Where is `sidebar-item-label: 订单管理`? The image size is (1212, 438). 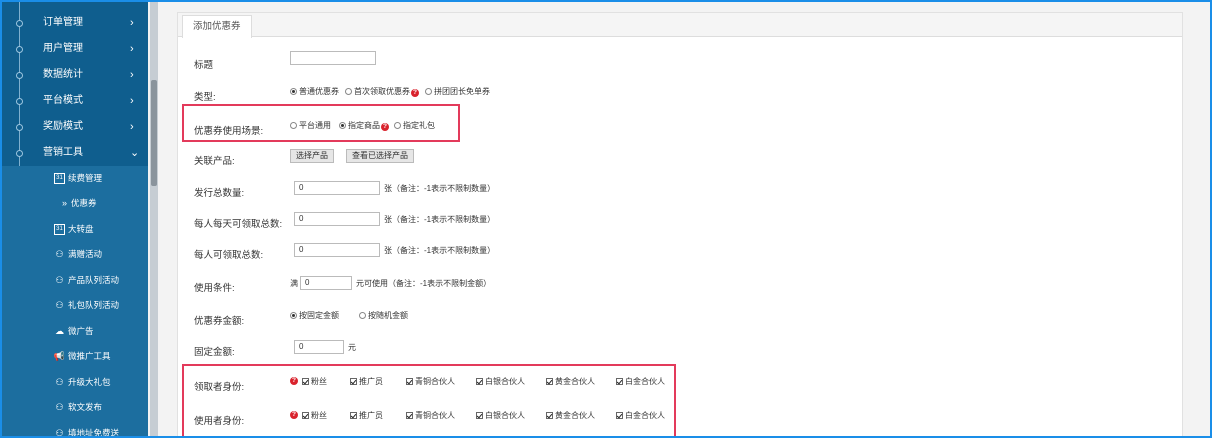
sidebar-item-label: 订单管理 is located at coordinates (63, 22).